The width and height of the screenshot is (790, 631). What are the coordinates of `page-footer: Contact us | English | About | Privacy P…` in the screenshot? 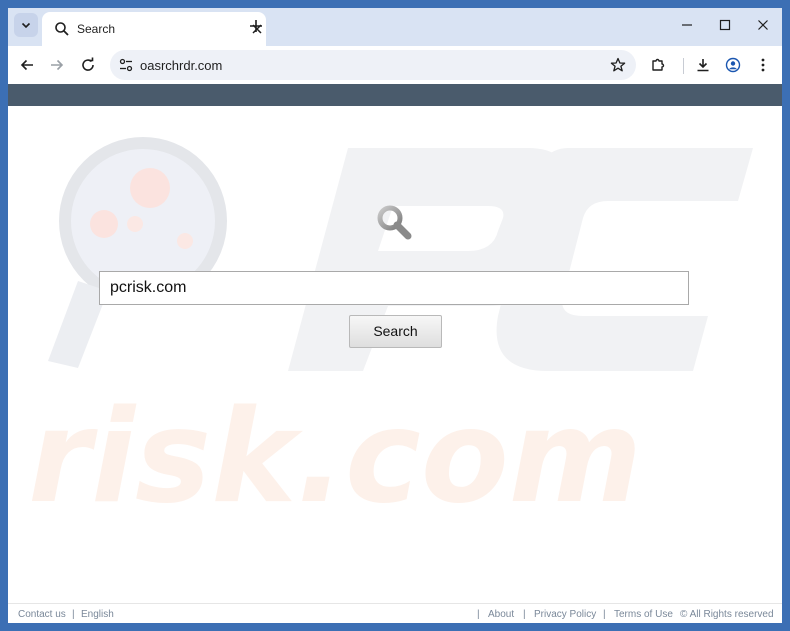 It's located at (395, 613).